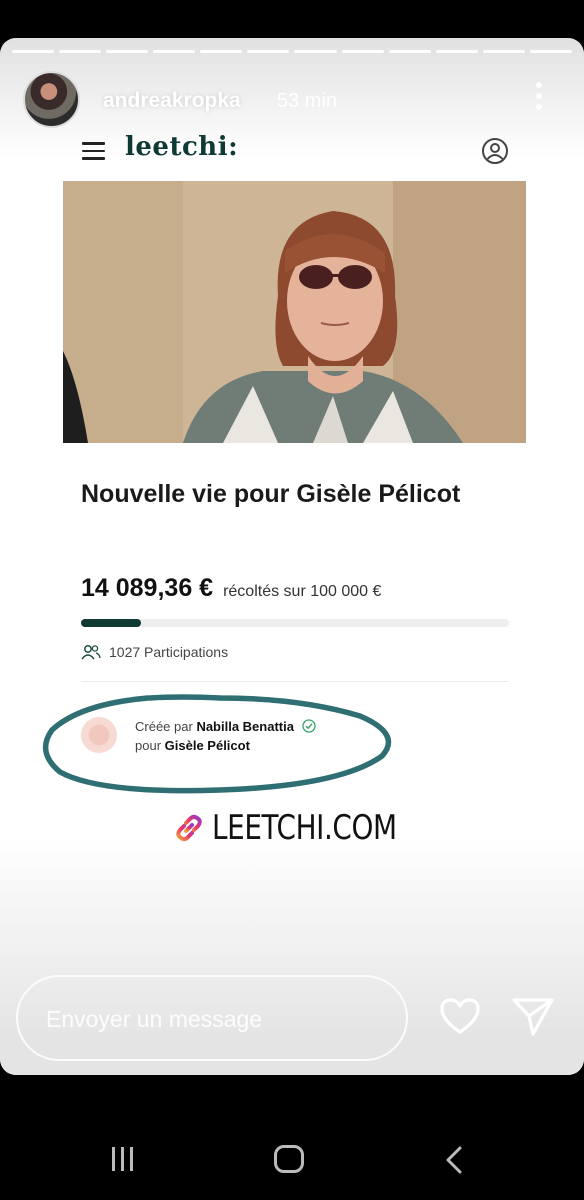  I want to click on participants-row: 1027 Participations, so click(154, 652).